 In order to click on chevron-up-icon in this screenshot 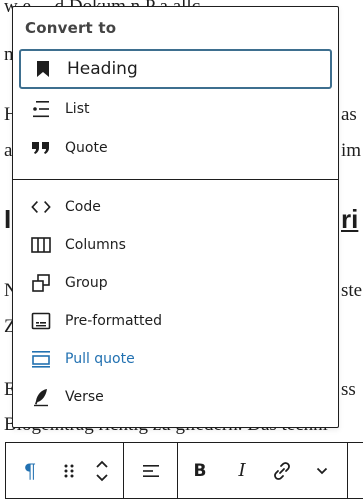, I will do `click(102, 464)`.